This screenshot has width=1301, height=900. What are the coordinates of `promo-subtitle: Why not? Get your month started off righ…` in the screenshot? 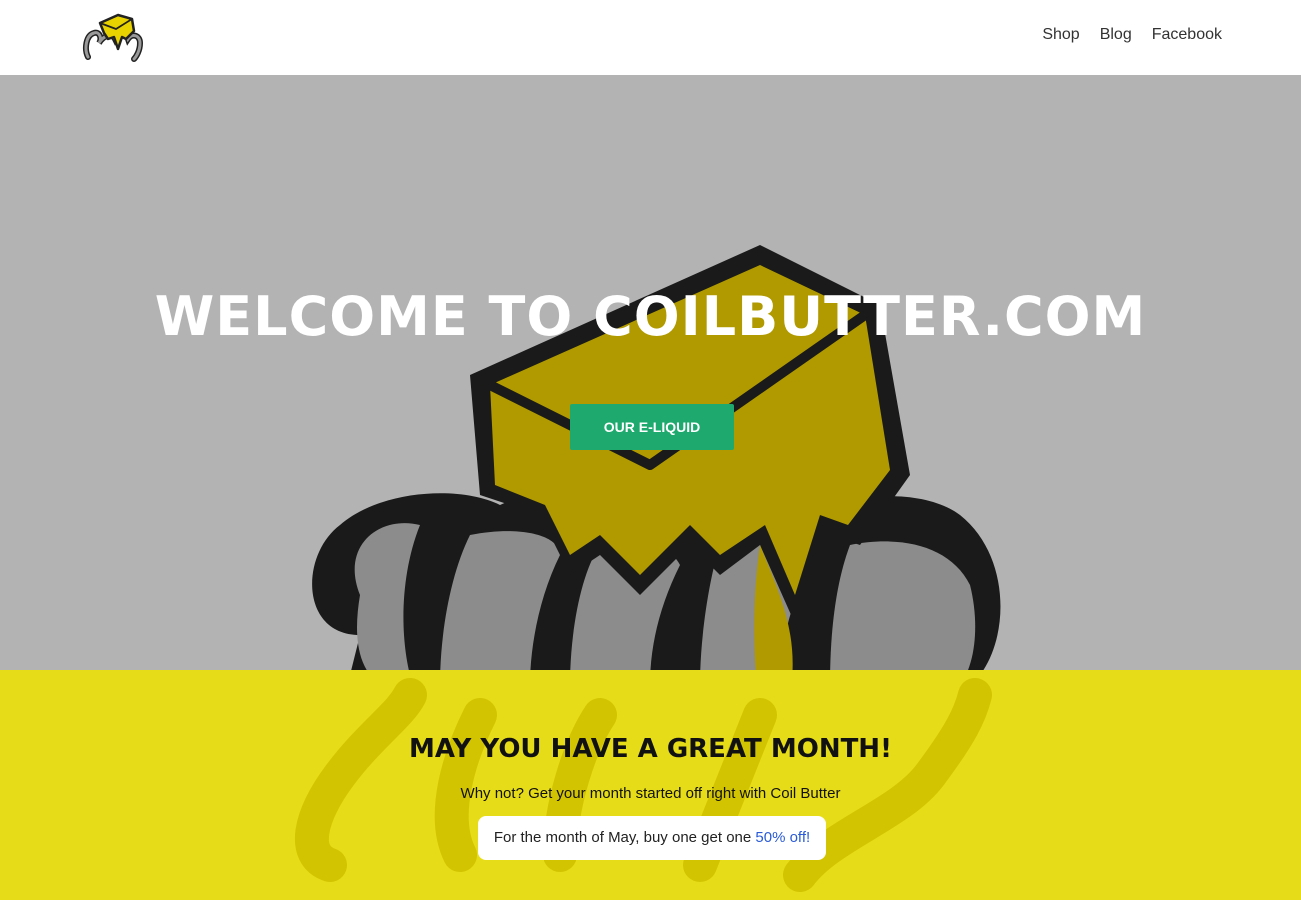 It's located at (650, 793).